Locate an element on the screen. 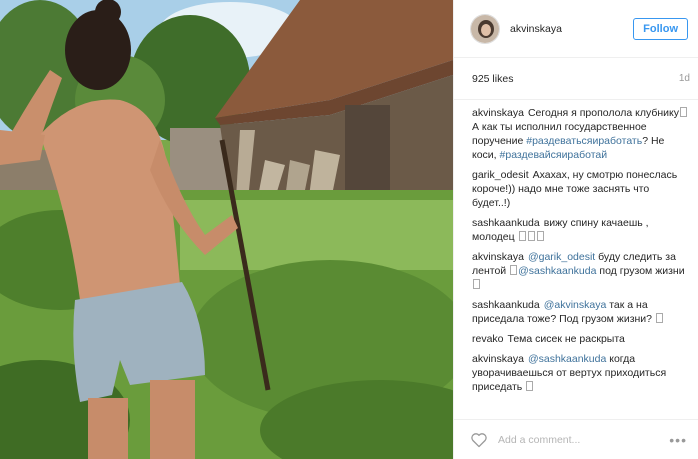 The height and width of the screenshot is (459, 698). avatar is located at coordinates (485, 28).